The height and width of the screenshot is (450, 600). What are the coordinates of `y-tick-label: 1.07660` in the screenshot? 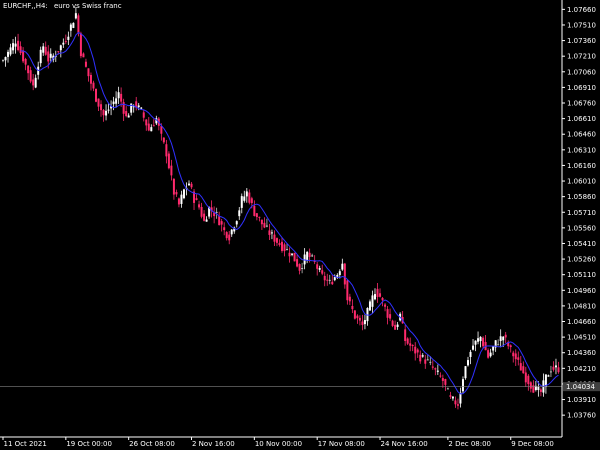 It's located at (581, 10).